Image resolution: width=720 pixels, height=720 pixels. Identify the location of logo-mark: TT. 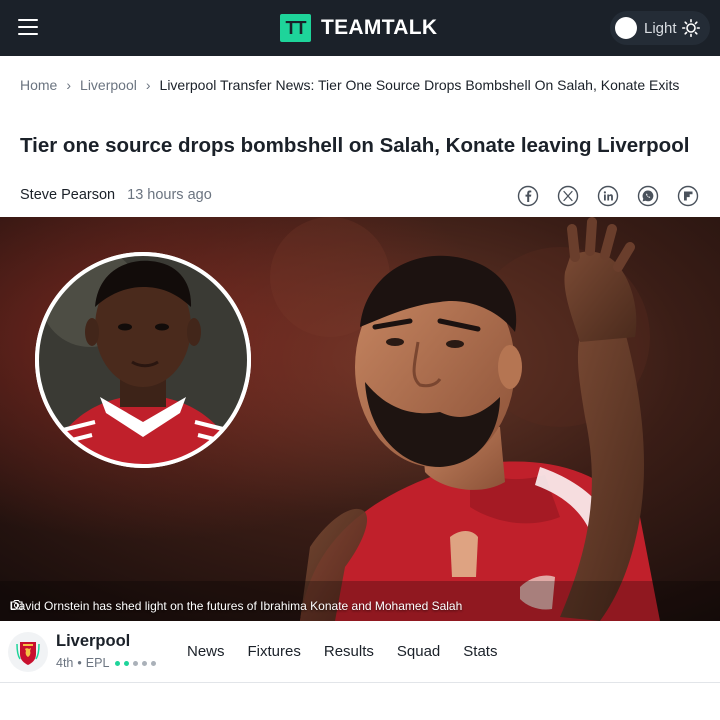
(295, 28).